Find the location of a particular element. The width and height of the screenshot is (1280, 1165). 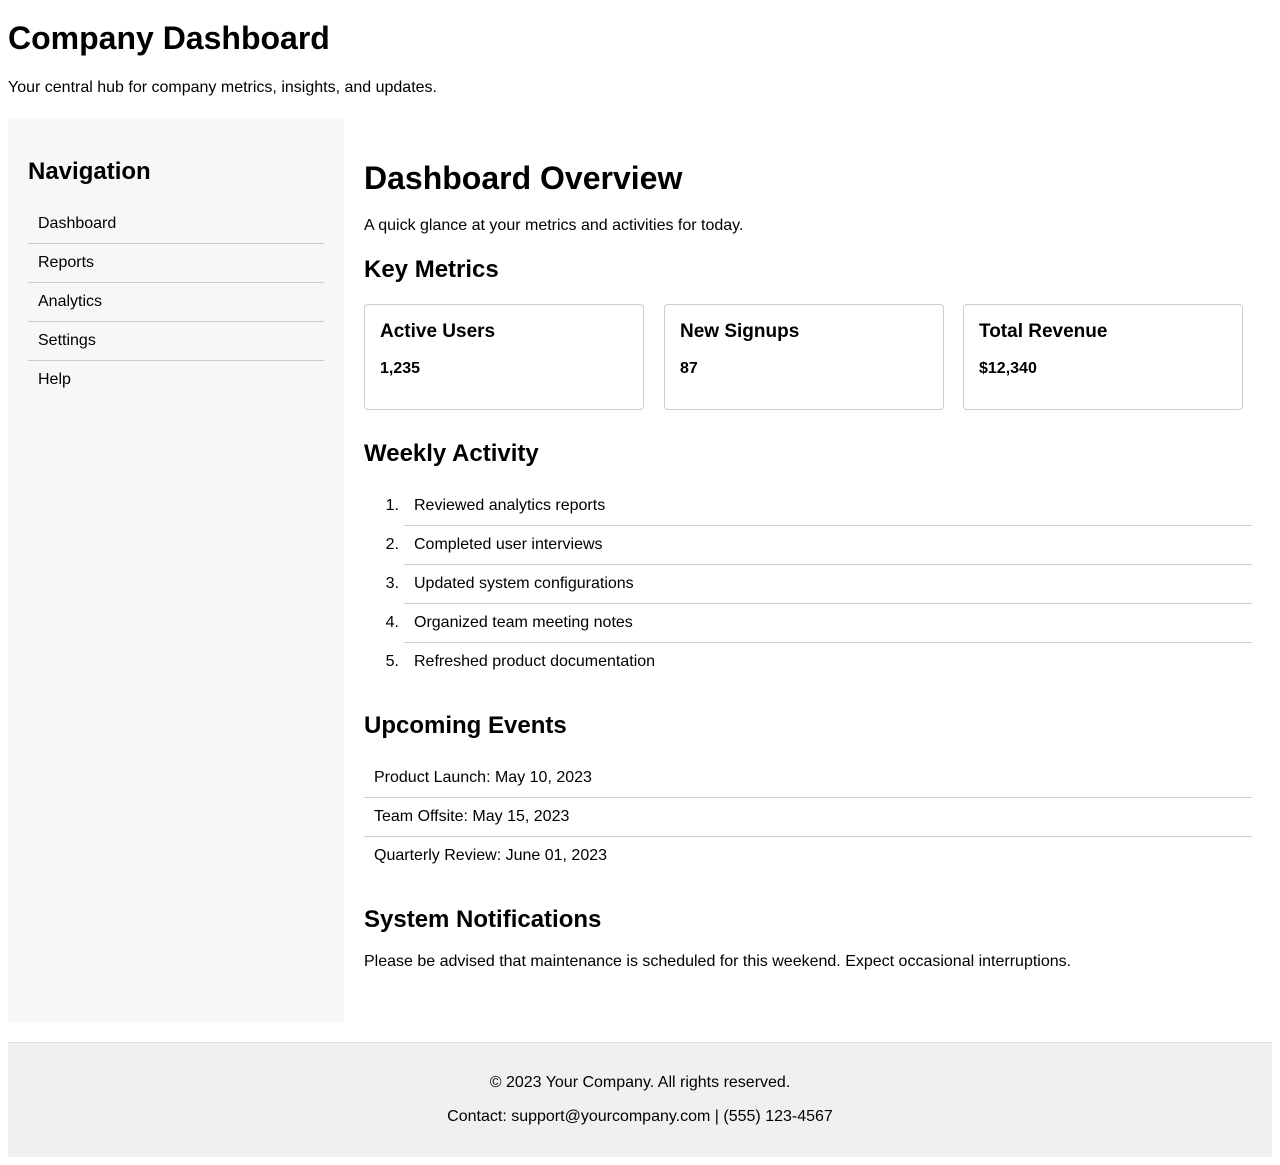

list-item-text: Updated system configurations is located at coordinates (524, 583).